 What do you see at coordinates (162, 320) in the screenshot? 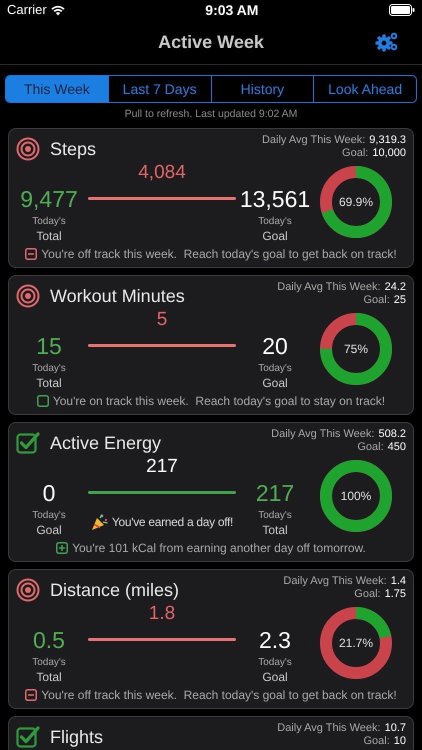
I see `remaining-value: 5` at bounding box center [162, 320].